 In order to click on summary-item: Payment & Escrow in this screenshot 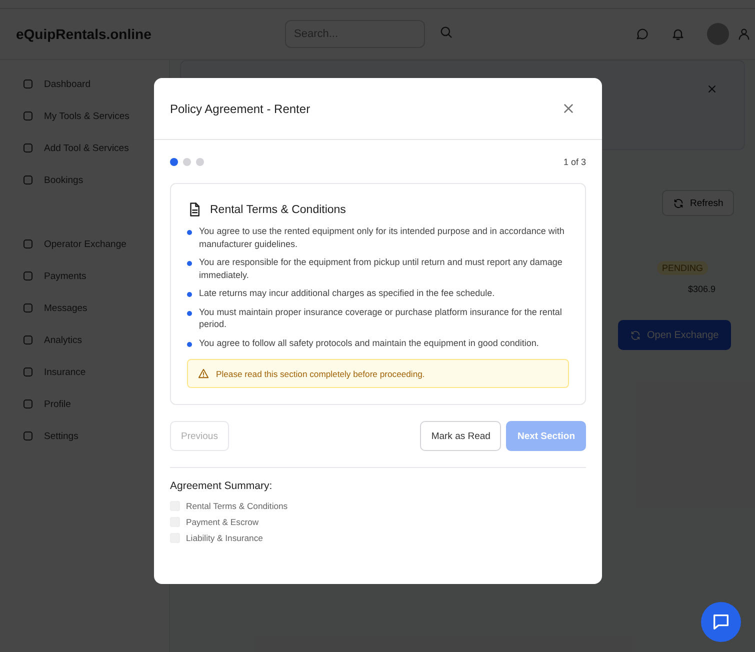, I will do `click(222, 522)`.